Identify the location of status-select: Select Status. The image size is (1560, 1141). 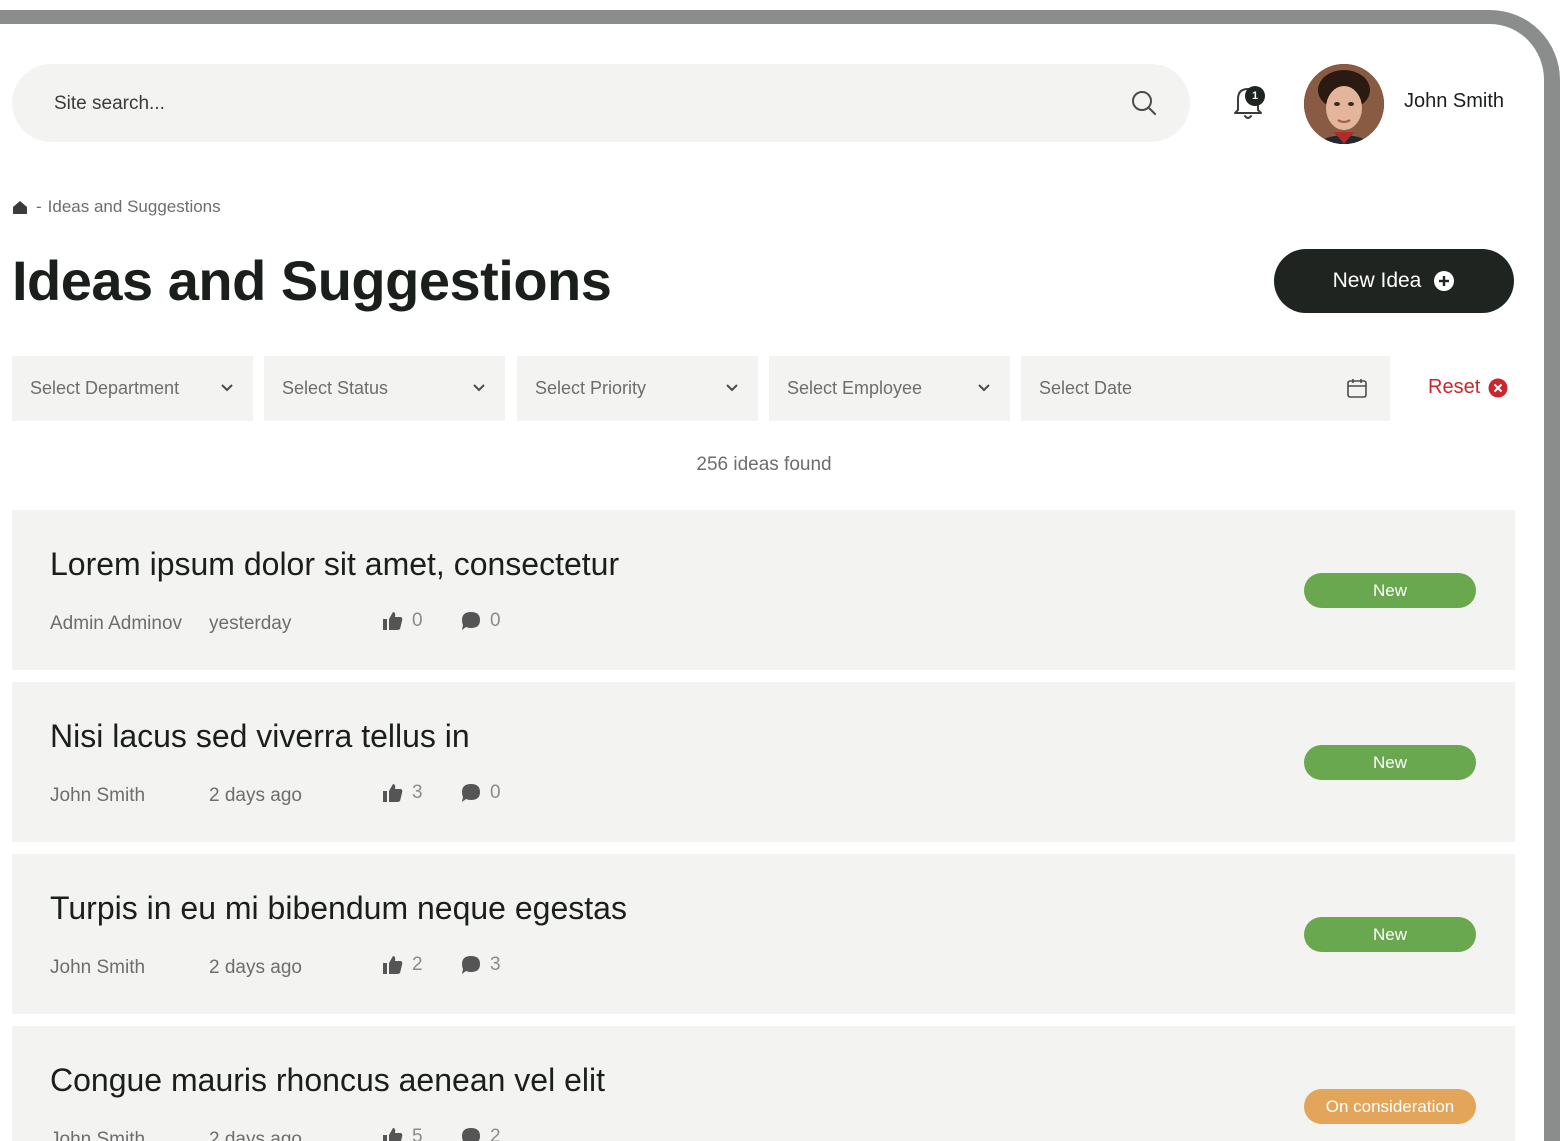
(384, 388).